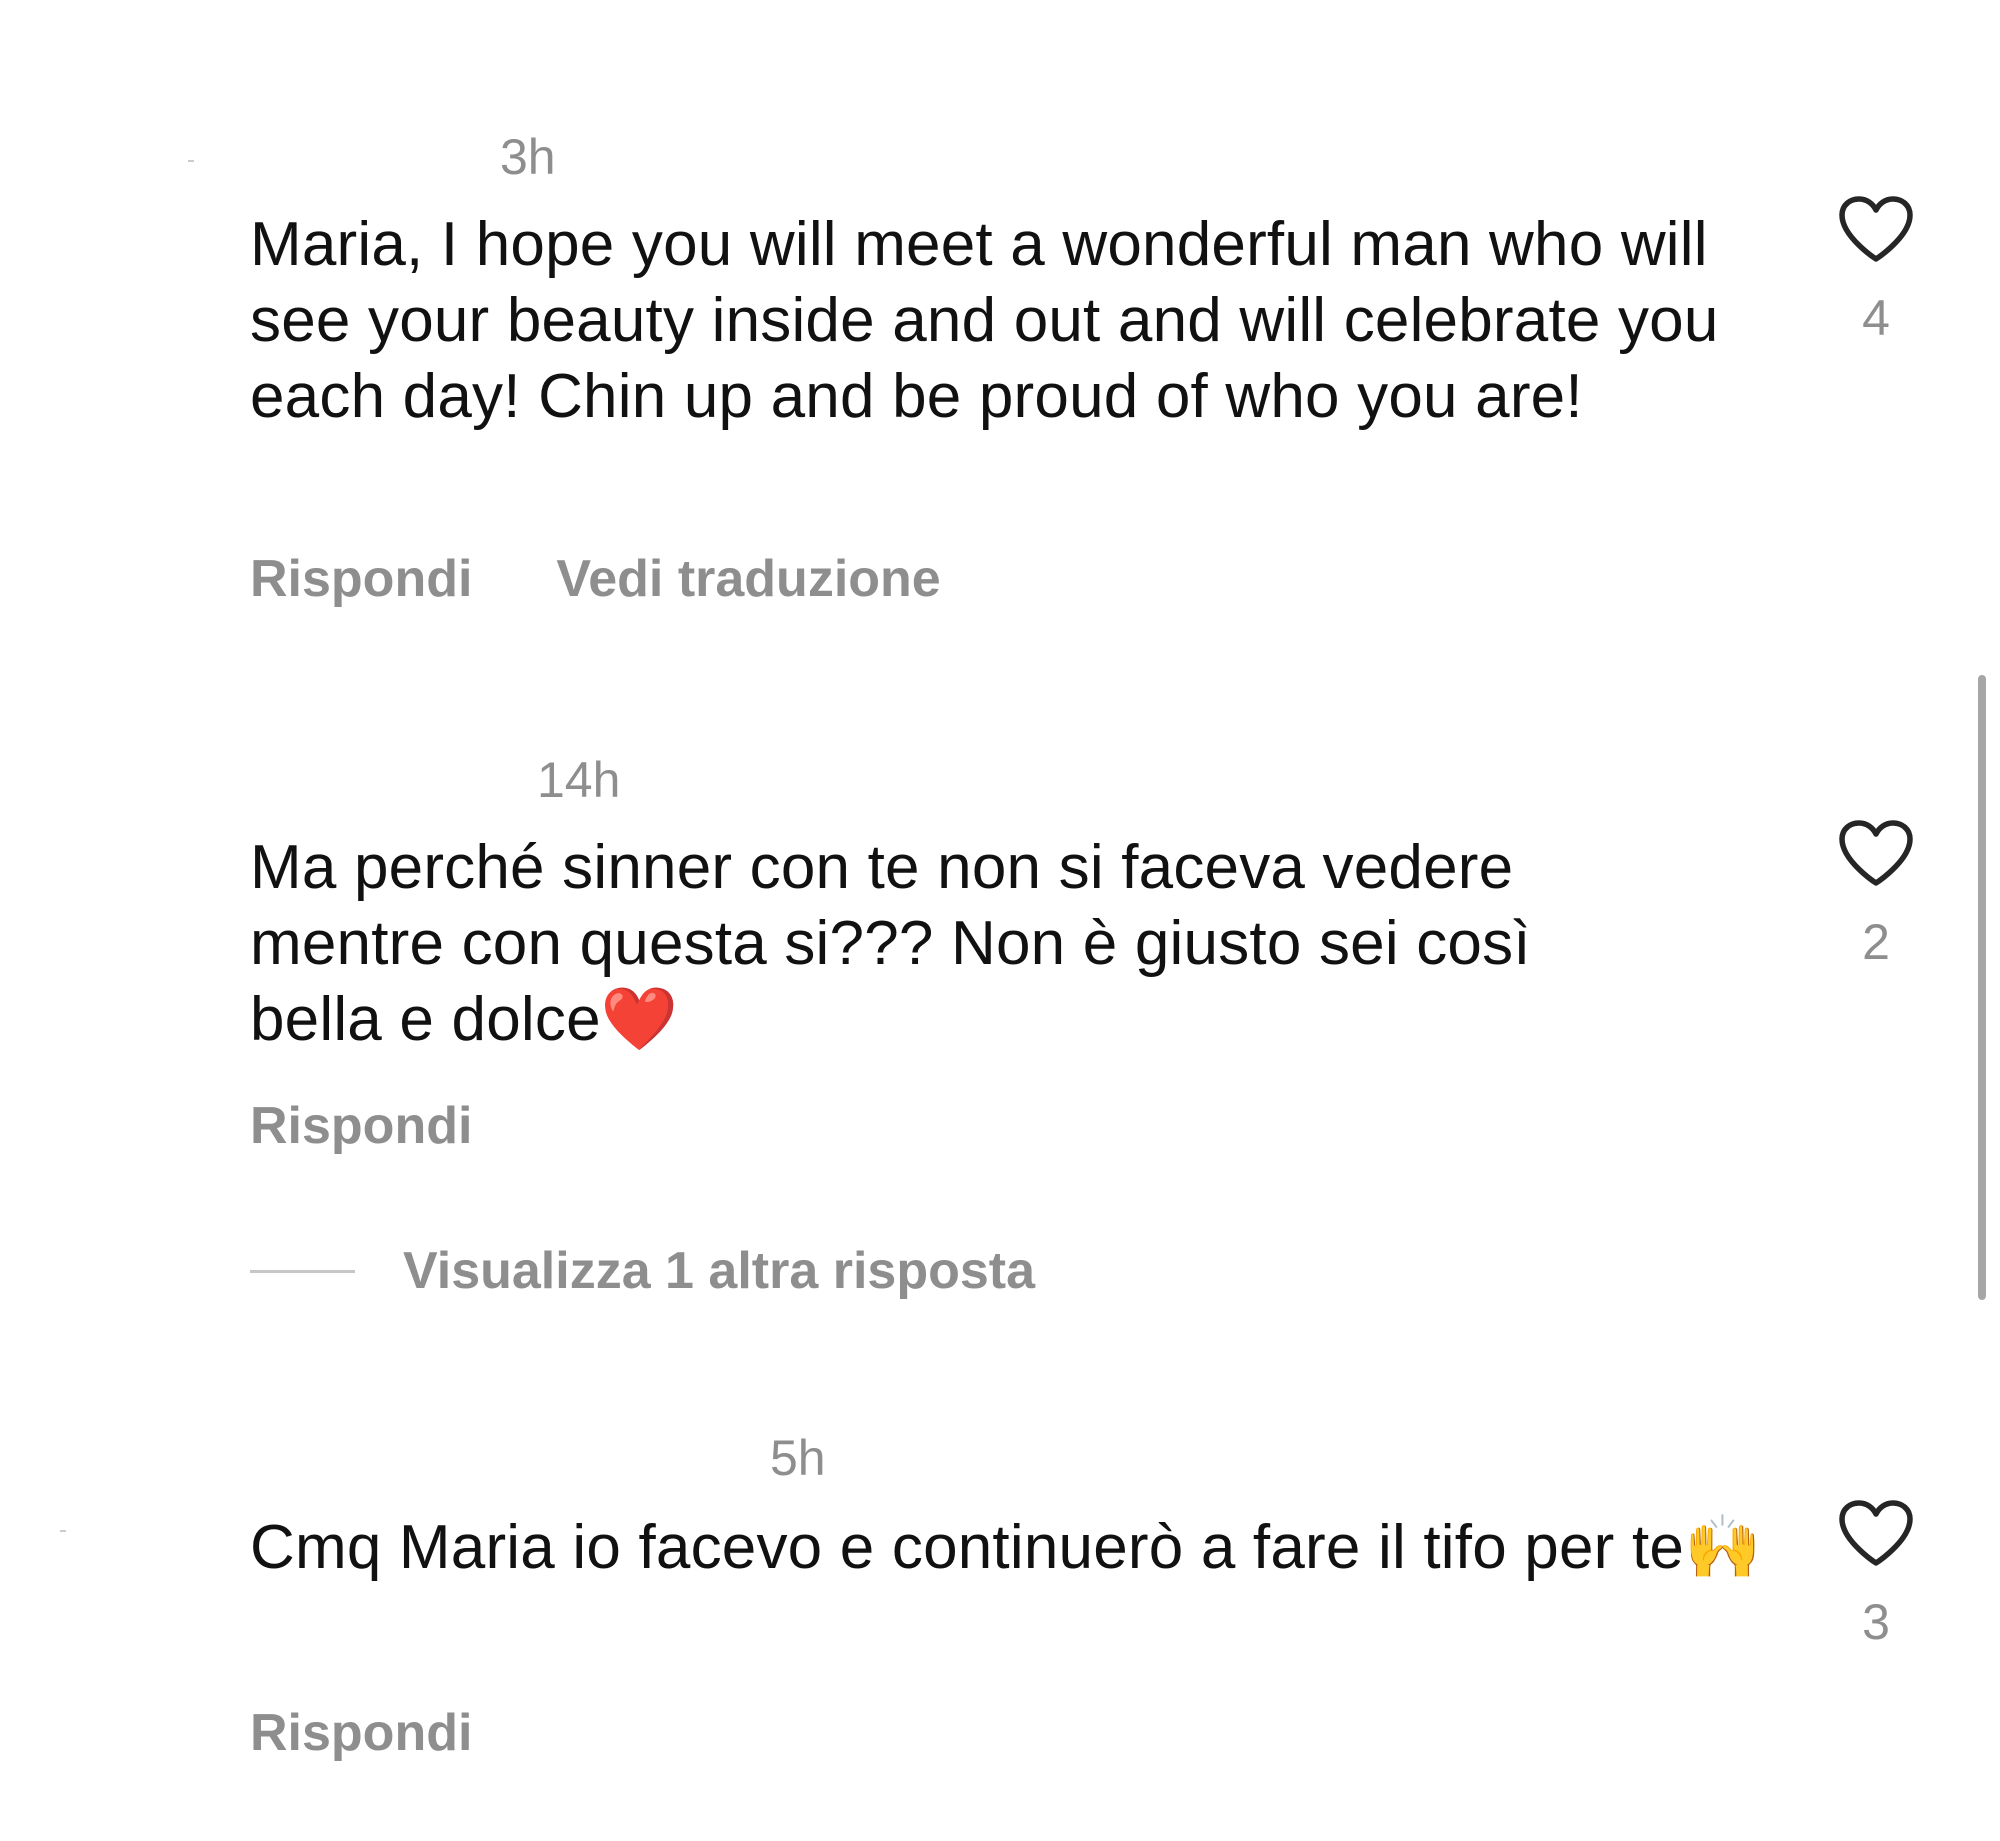 Image resolution: width=2000 pixels, height=1841 pixels. What do you see at coordinates (719, 1271) in the screenshot?
I see `view-replies-label: Visualizza 1 altra risposta` at bounding box center [719, 1271].